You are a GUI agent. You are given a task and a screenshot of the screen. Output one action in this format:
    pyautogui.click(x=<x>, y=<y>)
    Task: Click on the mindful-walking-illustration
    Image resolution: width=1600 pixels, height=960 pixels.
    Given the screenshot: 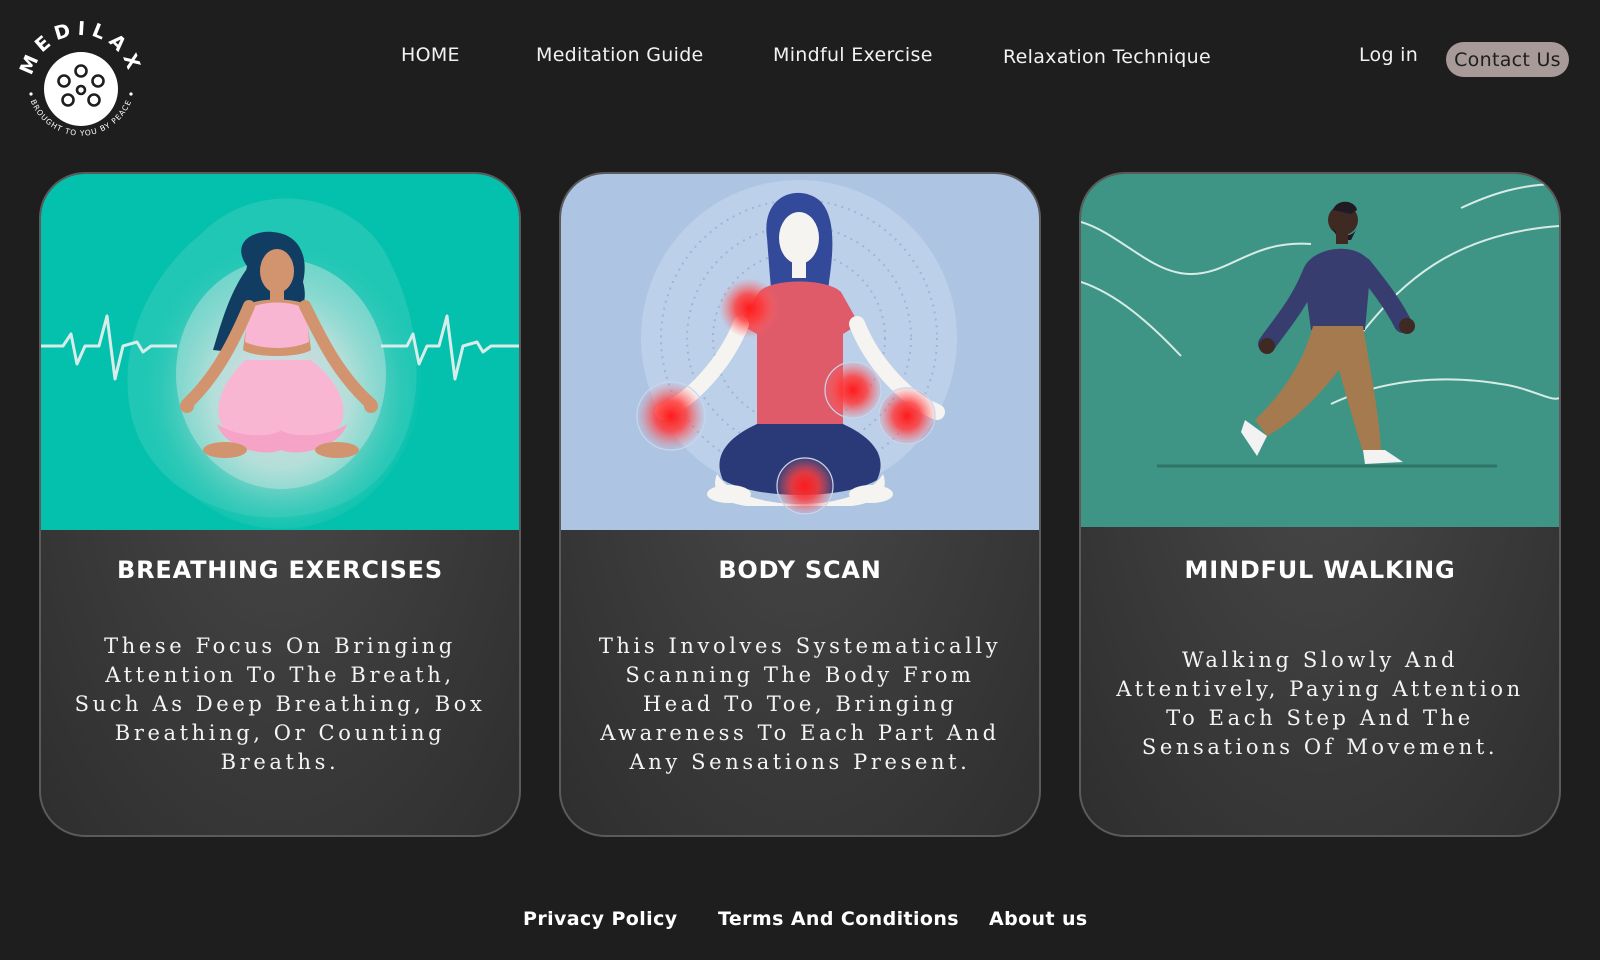 What is the action you would take?
    pyautogui.click(x=1320, y=352)
    